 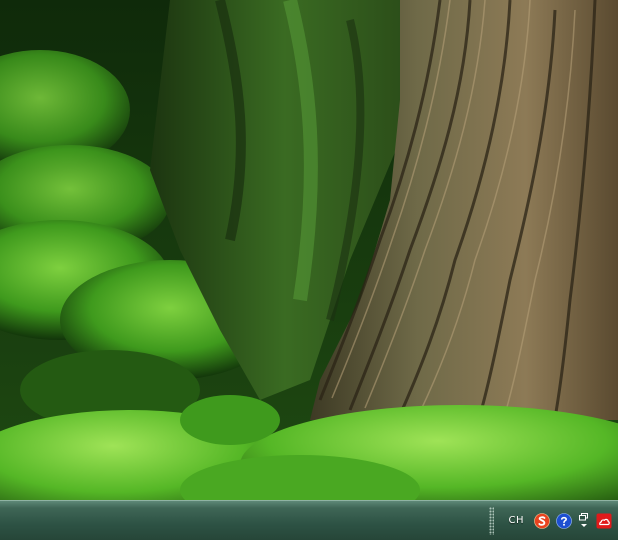 I want to click on restore-down-icon, so click(x=584, y=521).